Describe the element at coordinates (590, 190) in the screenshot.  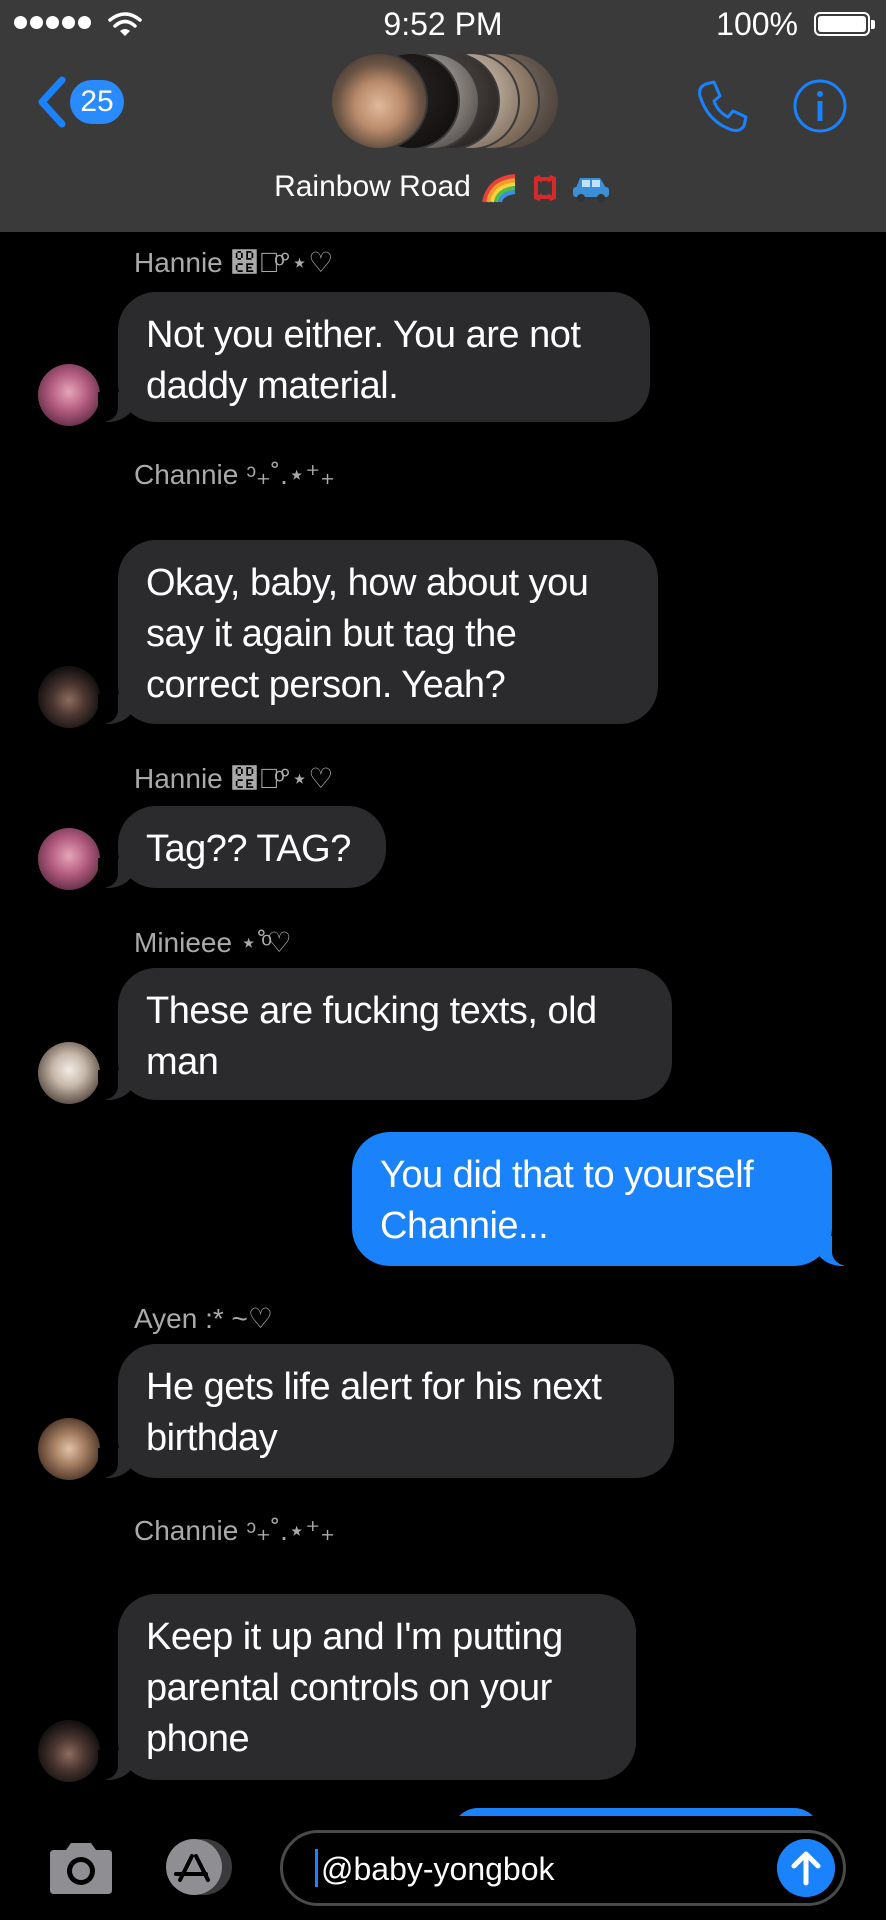
I see `car-emoji` at that location.